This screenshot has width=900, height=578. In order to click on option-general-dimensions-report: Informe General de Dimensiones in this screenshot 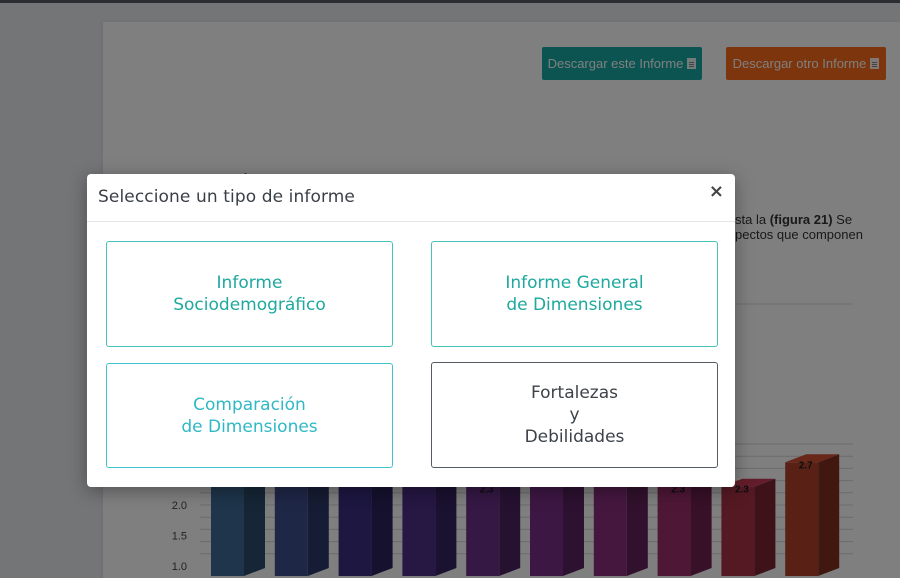, I will do `click(574, 294)`.